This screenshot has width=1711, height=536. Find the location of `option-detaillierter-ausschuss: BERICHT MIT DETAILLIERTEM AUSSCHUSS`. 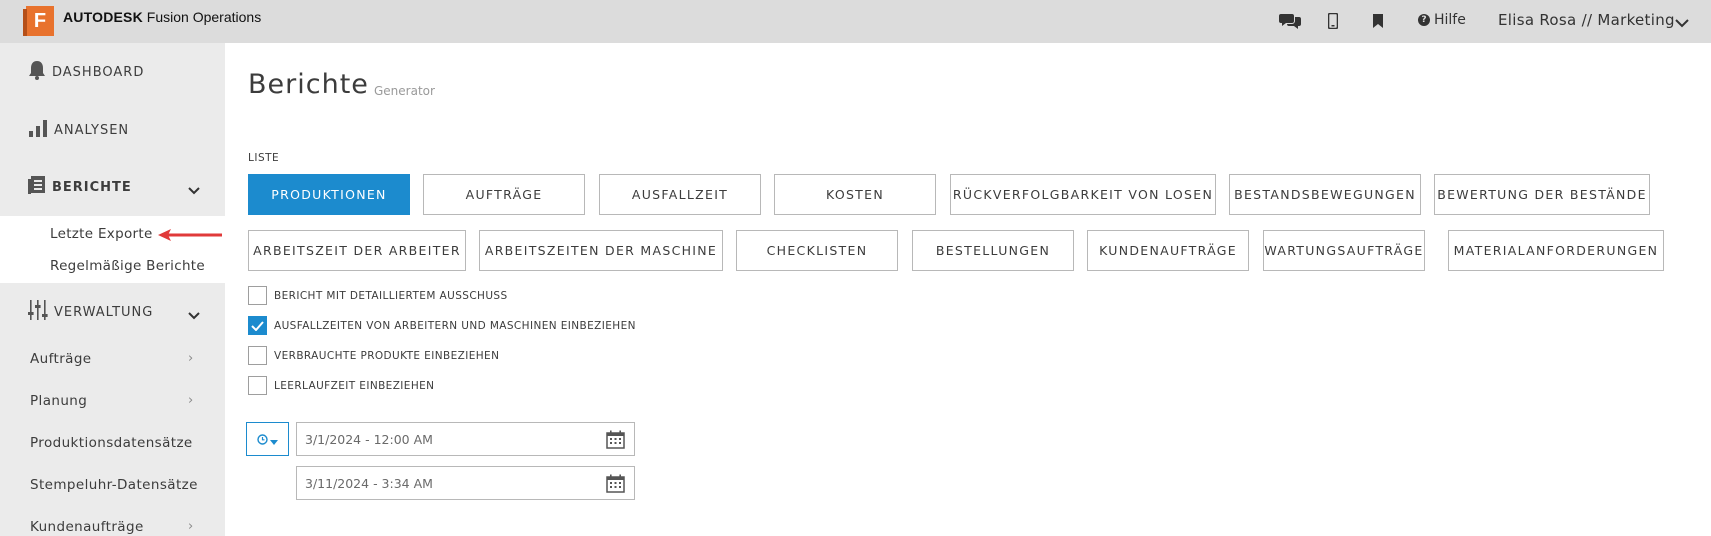

option-detaillierter-ausschuss: BERICHT MIT DETAILLIERTEM AUSSCHUSS is located at coordinates (378, 295).